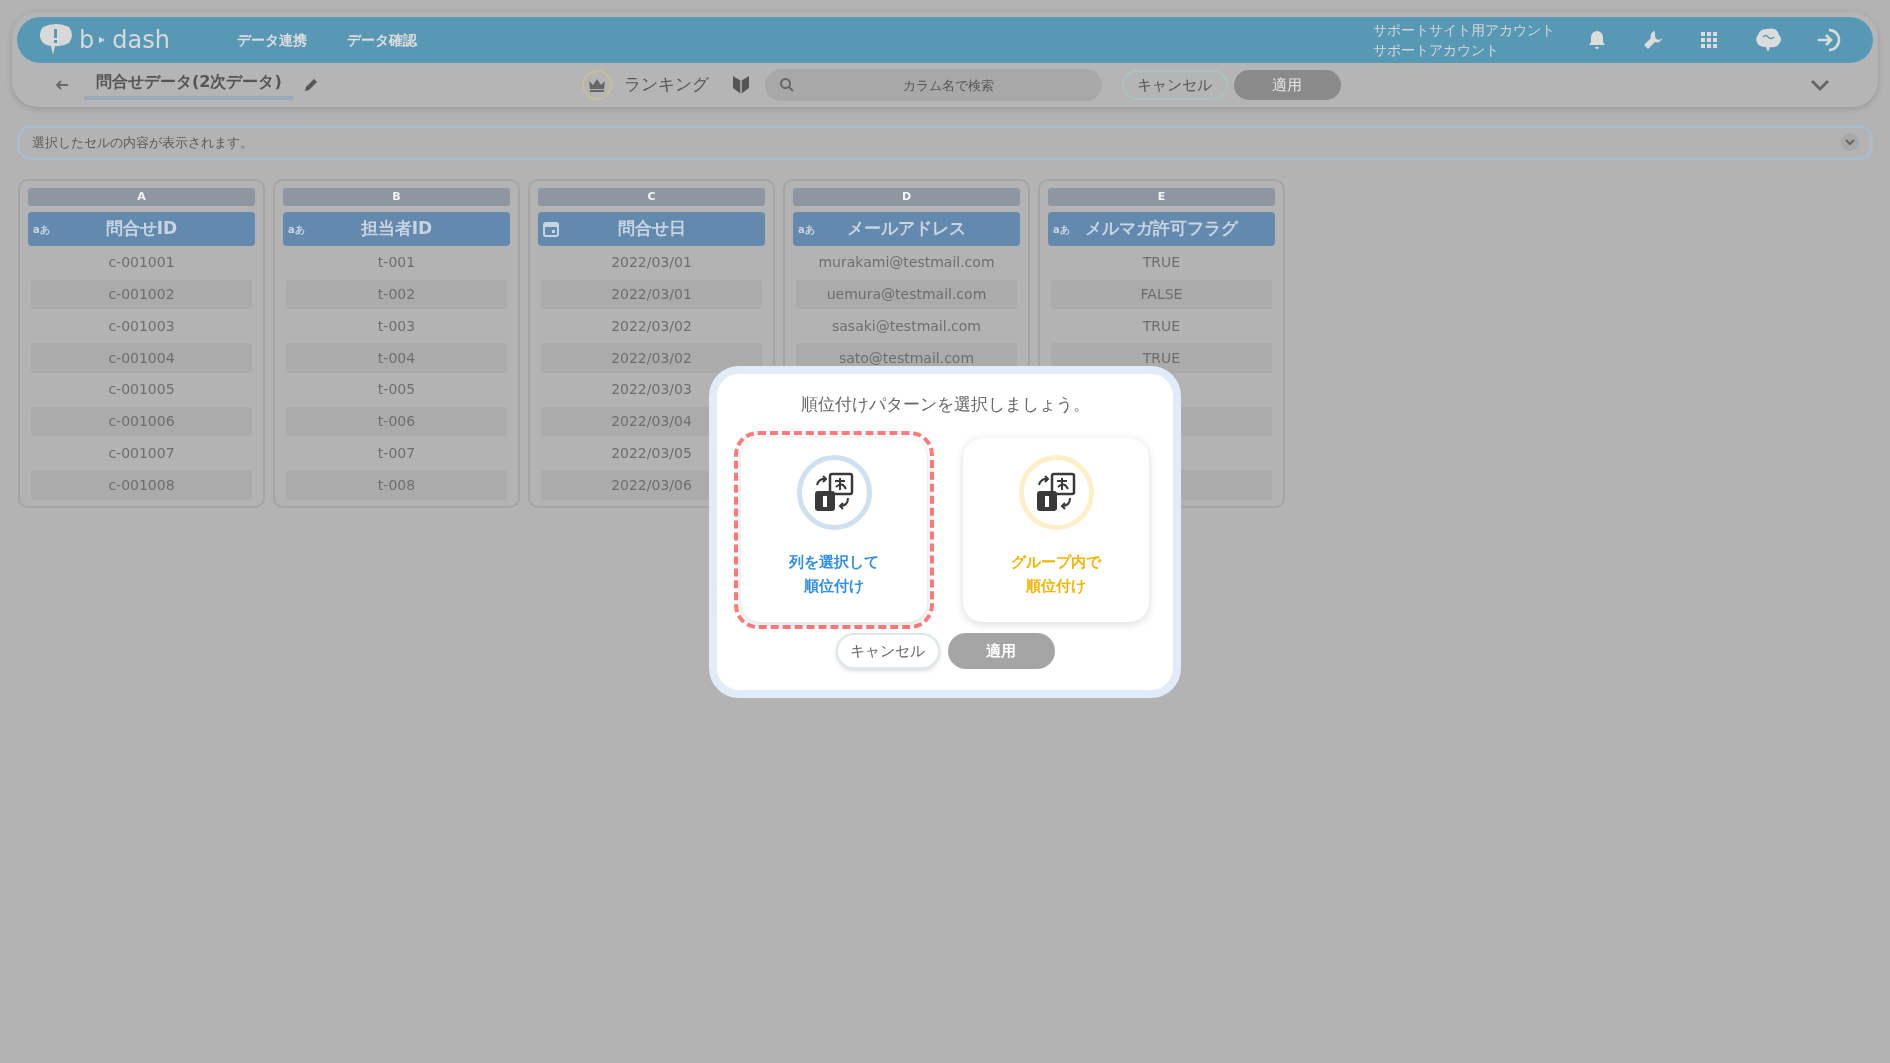 The width and height of the screenshot is (1890, 1063). Describe the element at coordinates (141, 485) in the screenshot. I see `table-cell-text: c-001008` at that location.